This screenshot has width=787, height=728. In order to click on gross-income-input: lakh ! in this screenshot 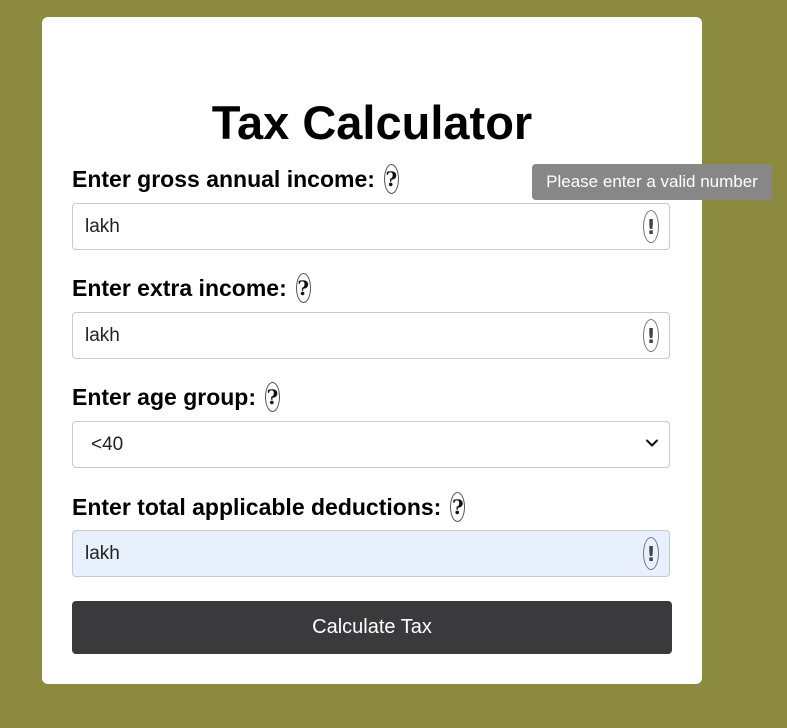, I will do `click(371, 226)`.